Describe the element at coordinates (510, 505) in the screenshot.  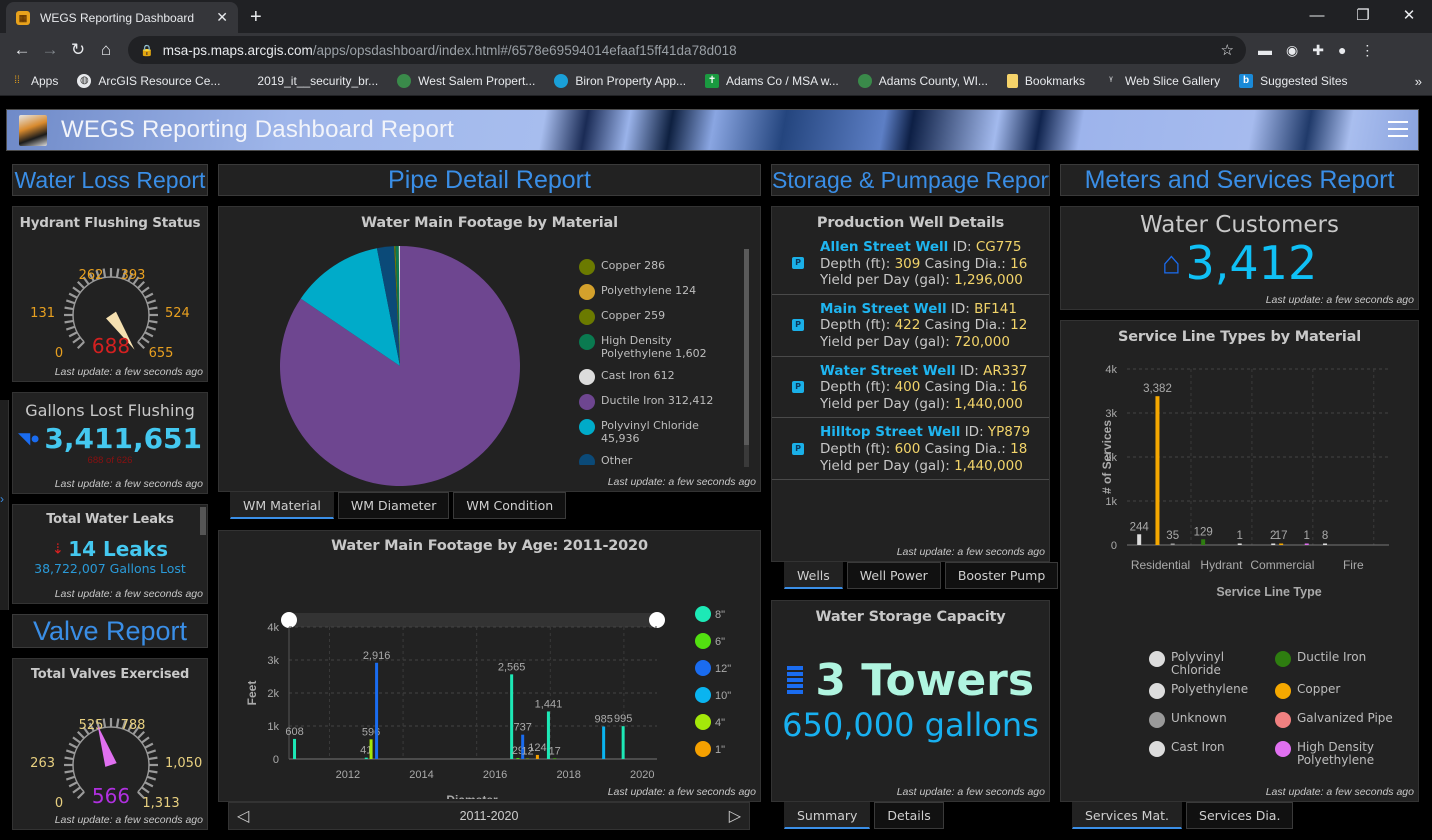
I see `tab-wm-condition: WM Condition` at that location.